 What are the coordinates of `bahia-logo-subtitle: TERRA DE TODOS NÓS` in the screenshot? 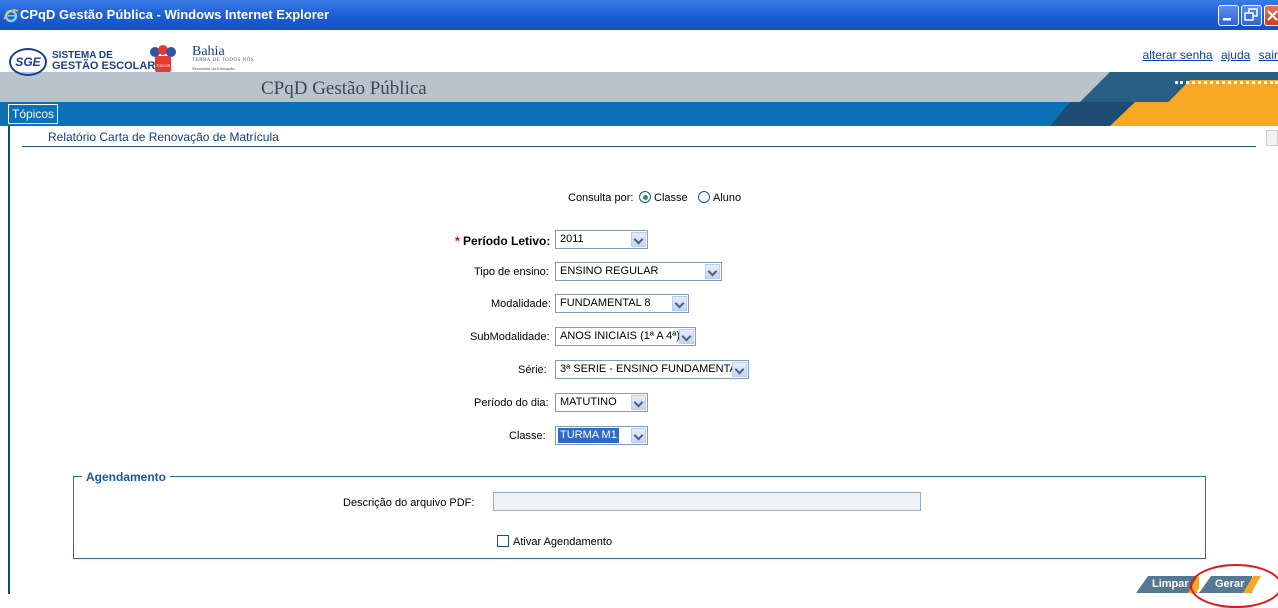 It's located at (223, 60).